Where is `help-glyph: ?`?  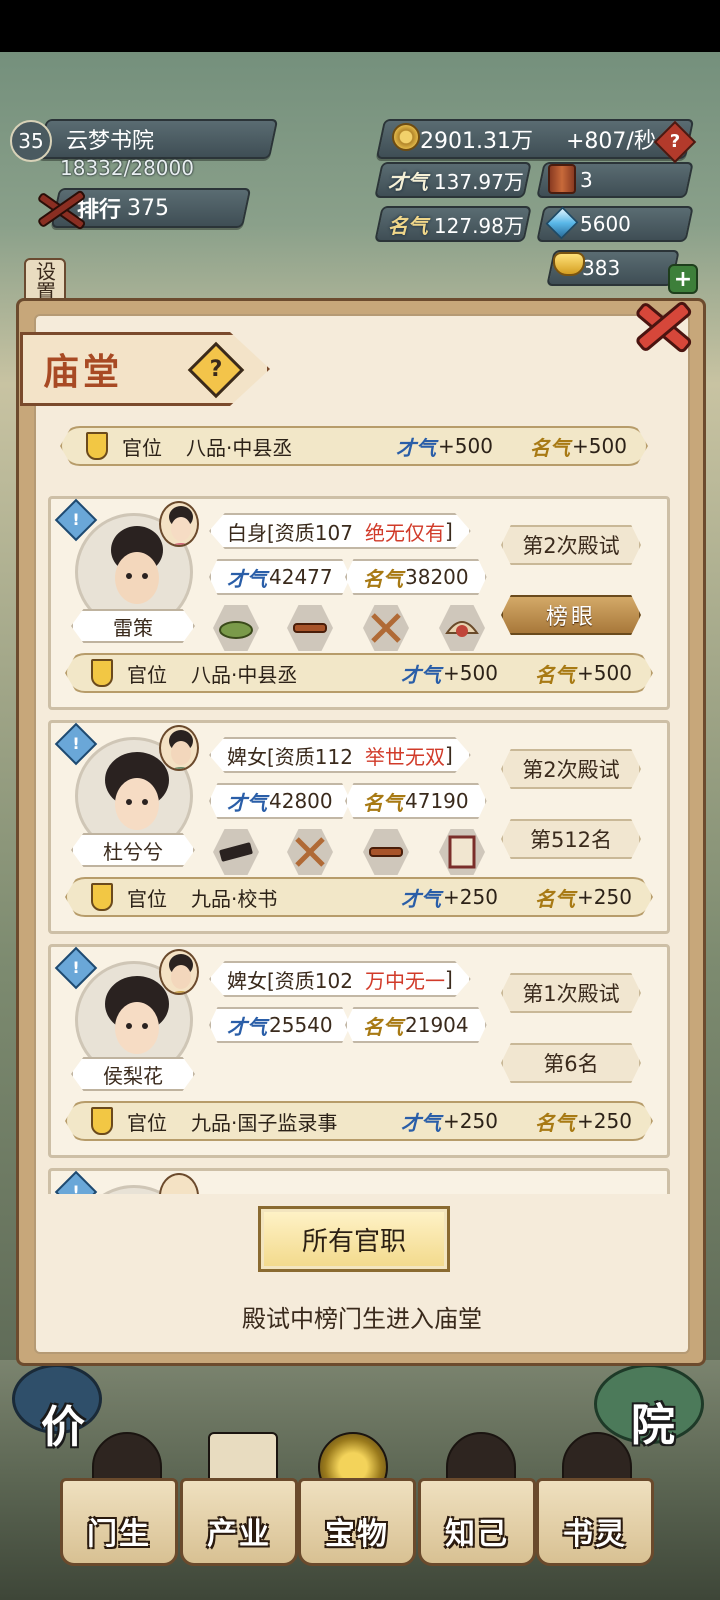 help-glyph: ? is located at coordinates (216, 369).